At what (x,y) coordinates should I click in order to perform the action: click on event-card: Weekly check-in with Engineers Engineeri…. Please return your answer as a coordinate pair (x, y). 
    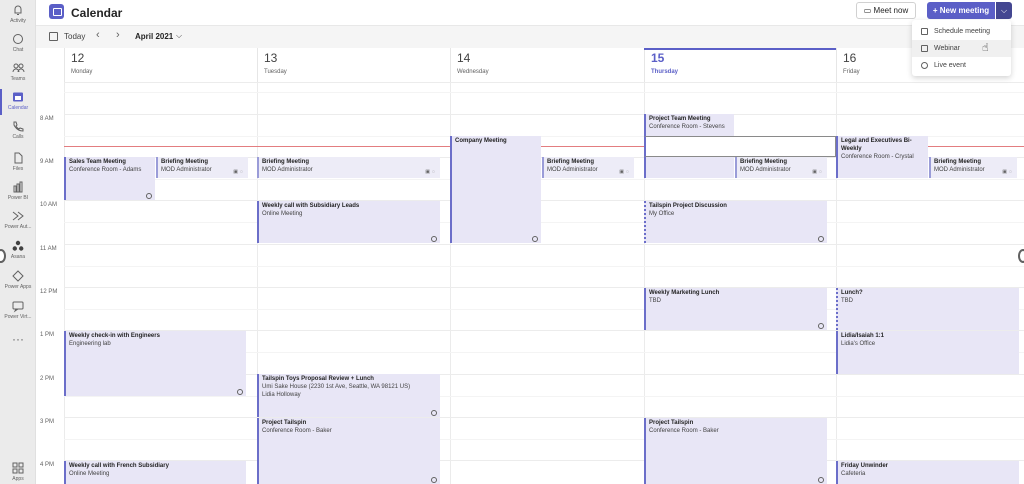
    Looking at the image, I should click on (155, 363).